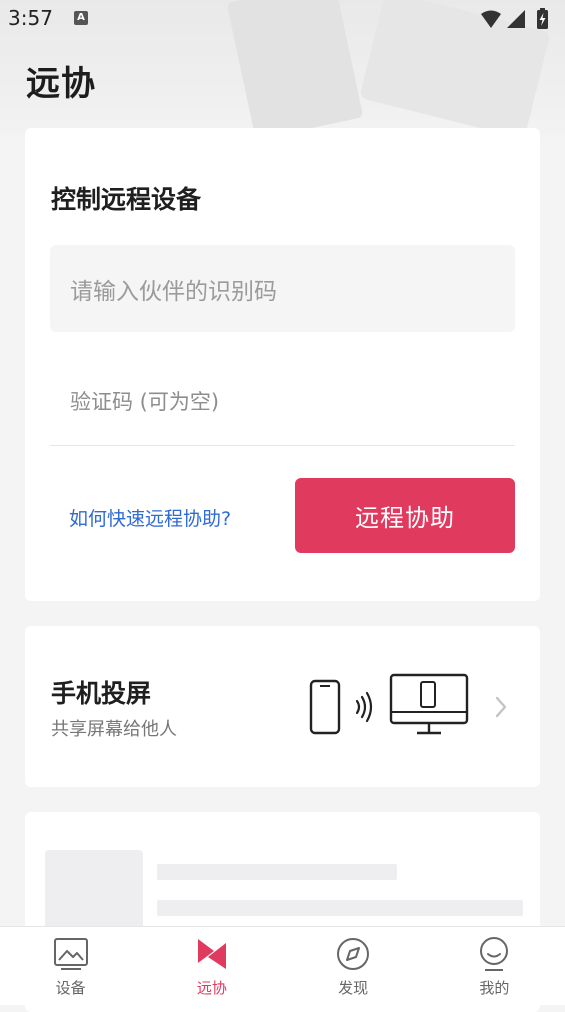 Image resolution: width=565 pixels, height=1012 pixels. I want to click on verification-code-input: 验证码 (可为空), so click(282, 401).